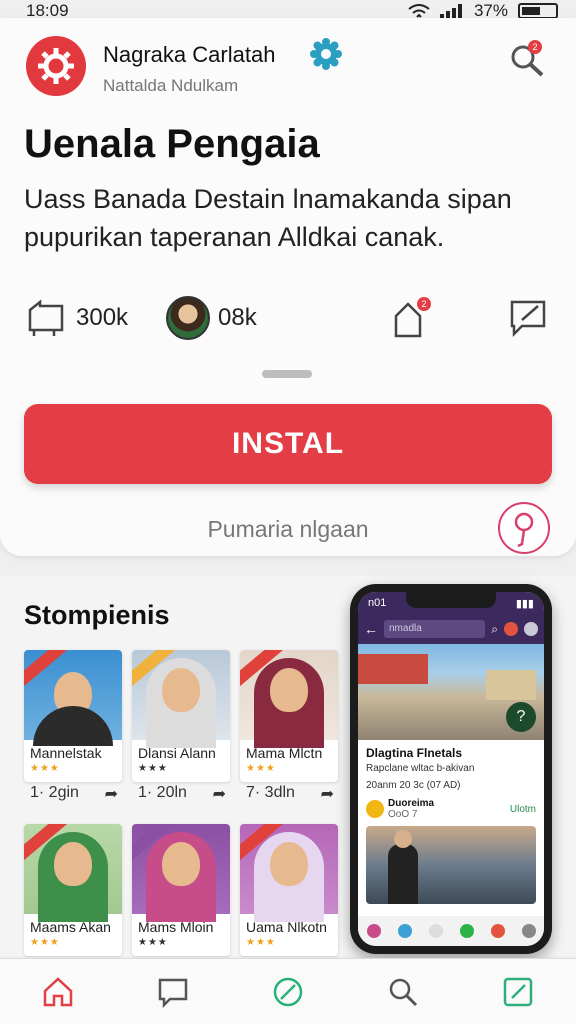 The height and width of the screenshot is (1024, 576). Describe the element at coordinates (288, 529) in the screenshot. I see `secondary-link: Pumaria nlgaan` at that location.